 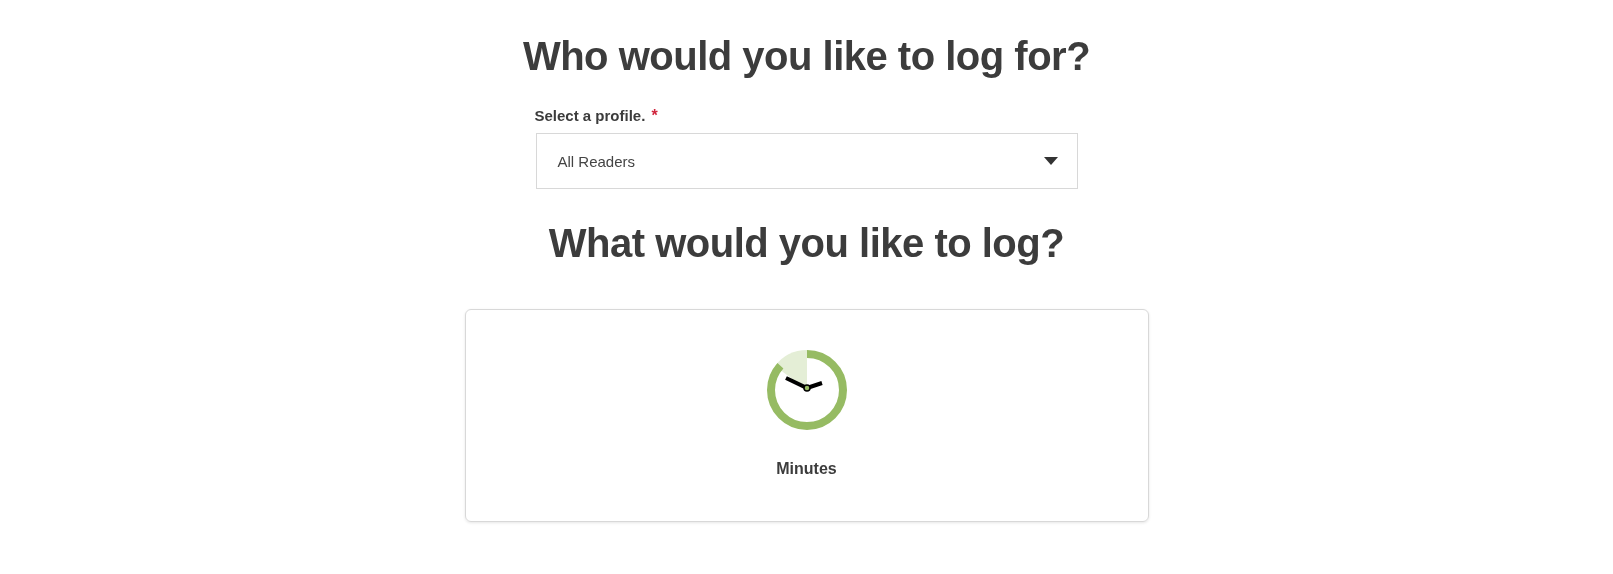 I want to click on page-heading: What would you like to log?, so click(x=806, y=243).